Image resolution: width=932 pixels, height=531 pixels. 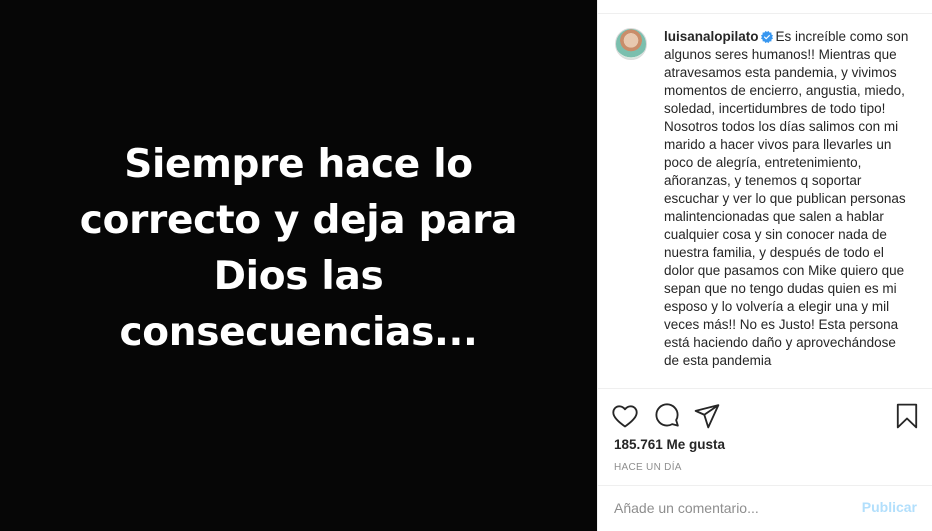 I want to click on actions-divider, so click(x=765, y=388).